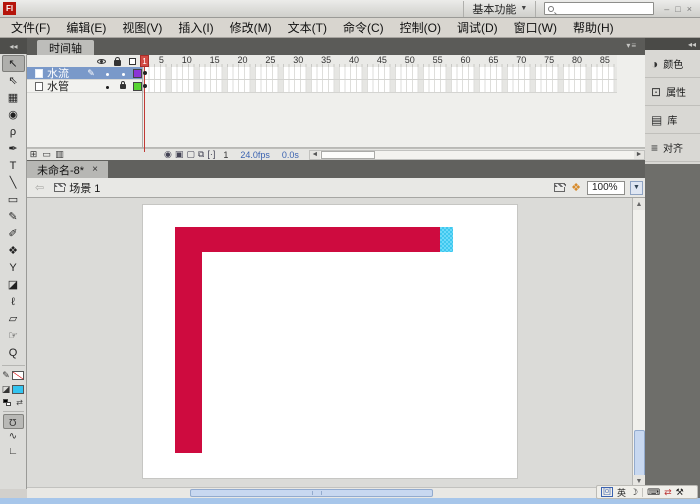  Describe the element at coordinates (13, 421) in the screenshot. I see `snap-to-objects-toggle: Ω` at that location.